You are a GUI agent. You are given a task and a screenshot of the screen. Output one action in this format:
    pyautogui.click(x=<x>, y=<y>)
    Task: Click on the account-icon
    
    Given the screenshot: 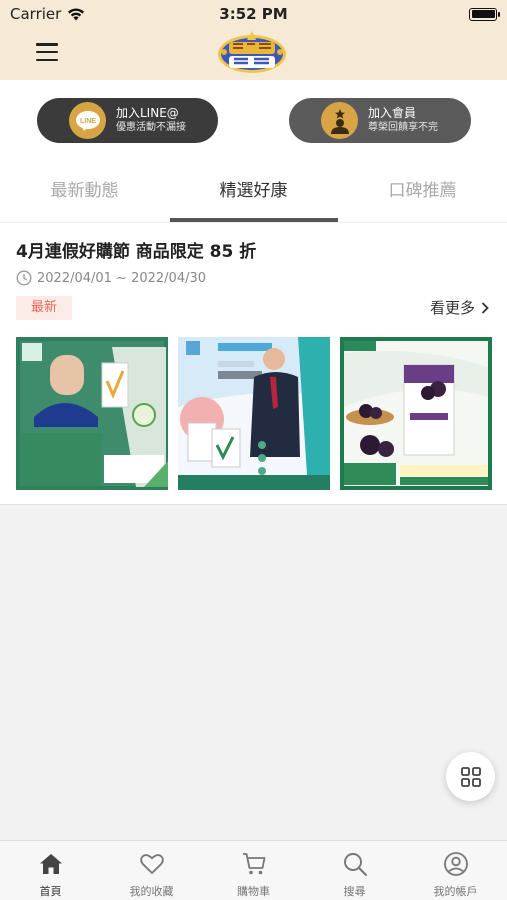 What is the action you would take?
    pyautogui.click(x=456, y=864)
    